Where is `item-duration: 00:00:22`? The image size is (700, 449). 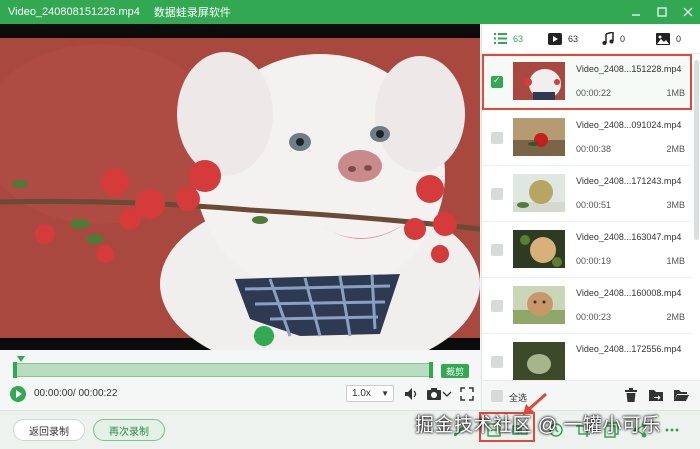 item-duration: 00:00:22 is located at coordinates (594, 93).